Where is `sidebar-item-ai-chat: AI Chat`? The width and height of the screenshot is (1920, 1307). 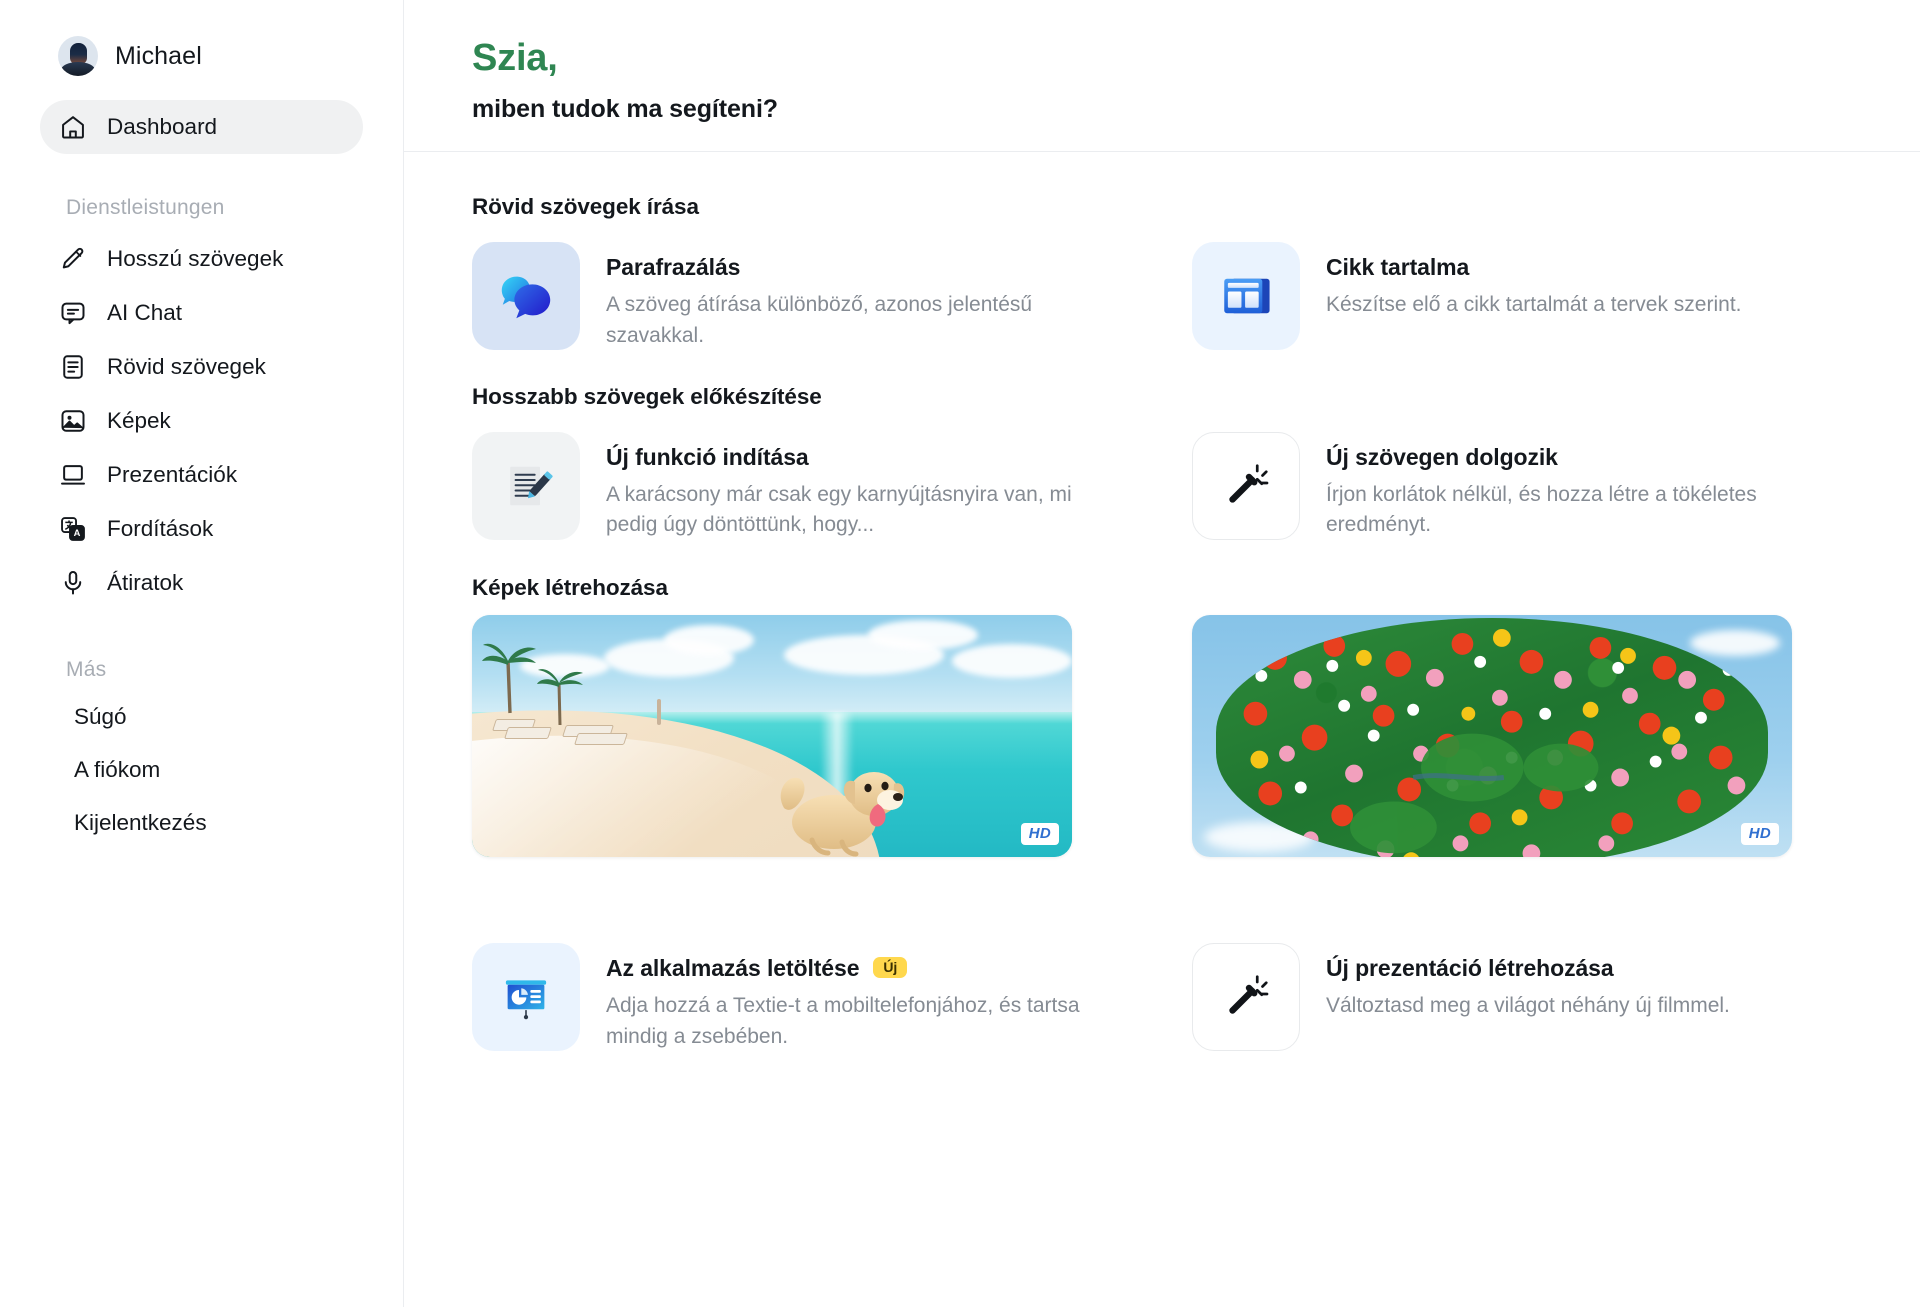 sidebar-item-ai-chat: AI Chat is located at coordinates (201, 313).